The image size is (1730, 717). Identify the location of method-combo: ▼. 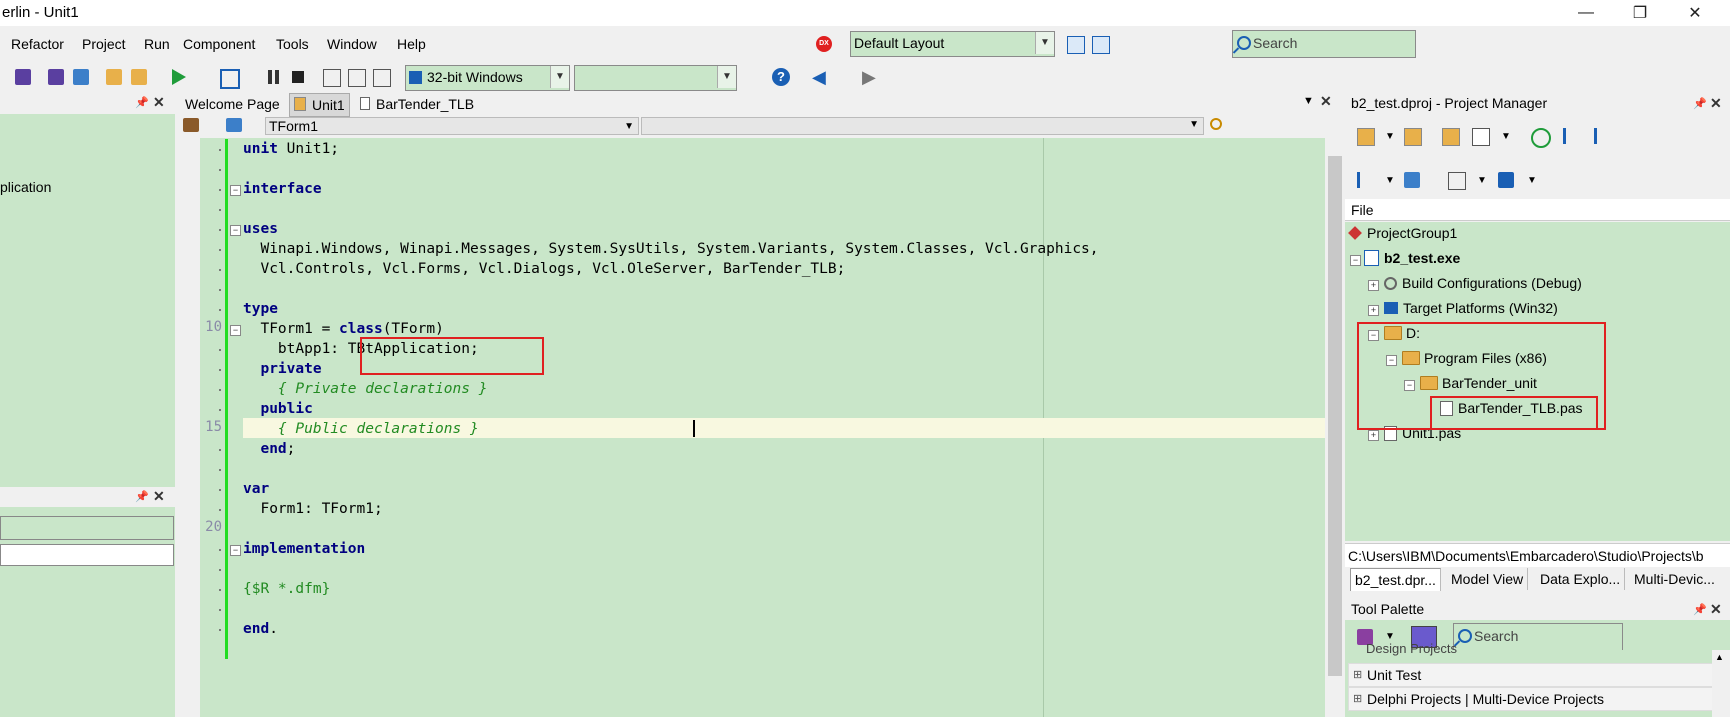
(922, 126).